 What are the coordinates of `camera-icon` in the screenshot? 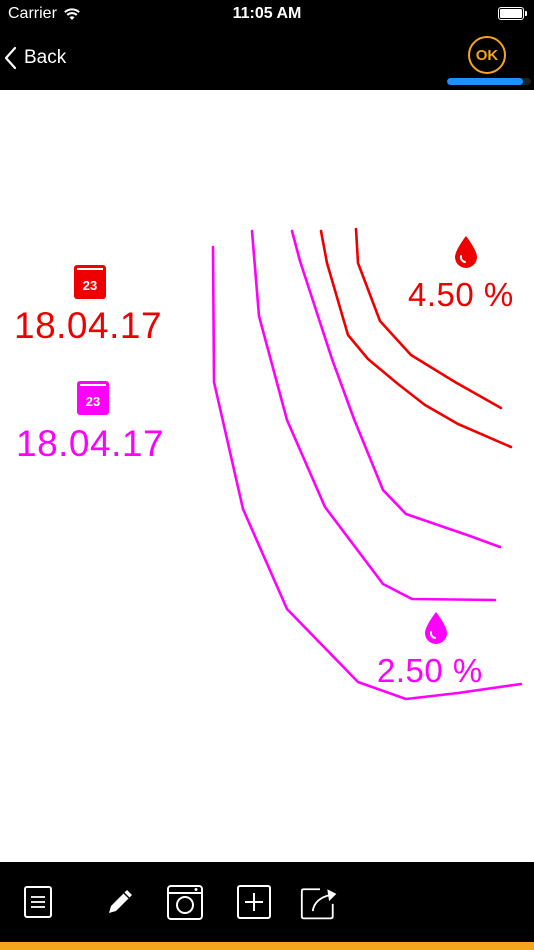 It's located at (185, 902).